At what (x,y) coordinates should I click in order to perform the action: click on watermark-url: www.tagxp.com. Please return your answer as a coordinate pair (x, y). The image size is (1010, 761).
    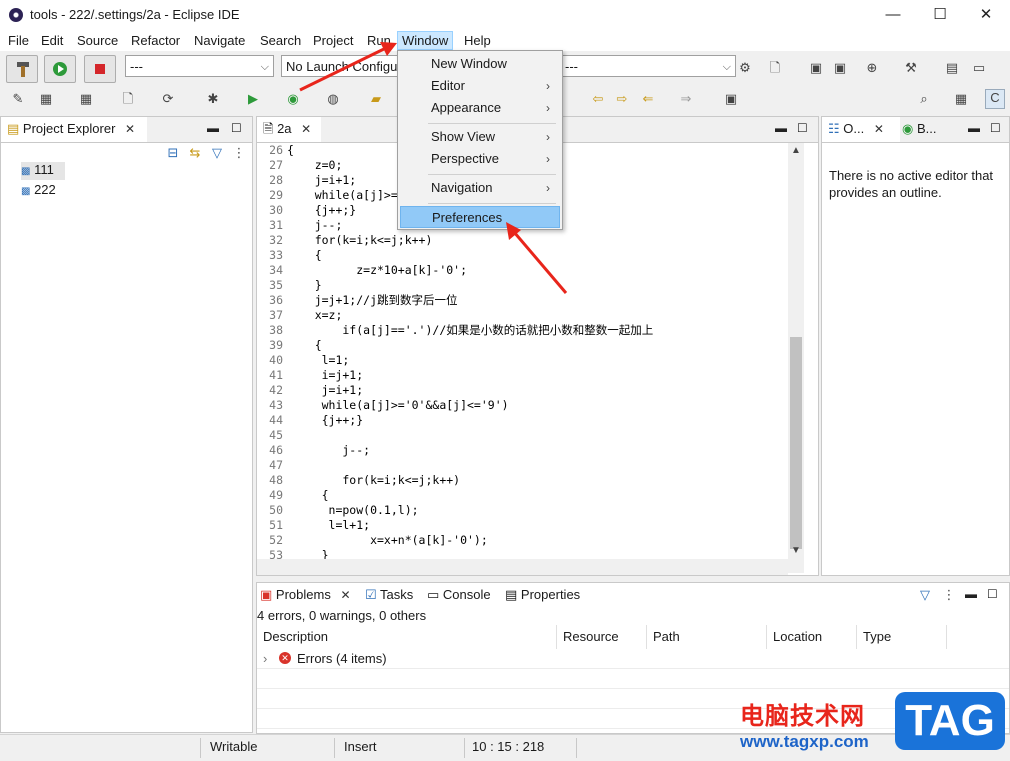
    Looking at the image, I should click on (804, 741).